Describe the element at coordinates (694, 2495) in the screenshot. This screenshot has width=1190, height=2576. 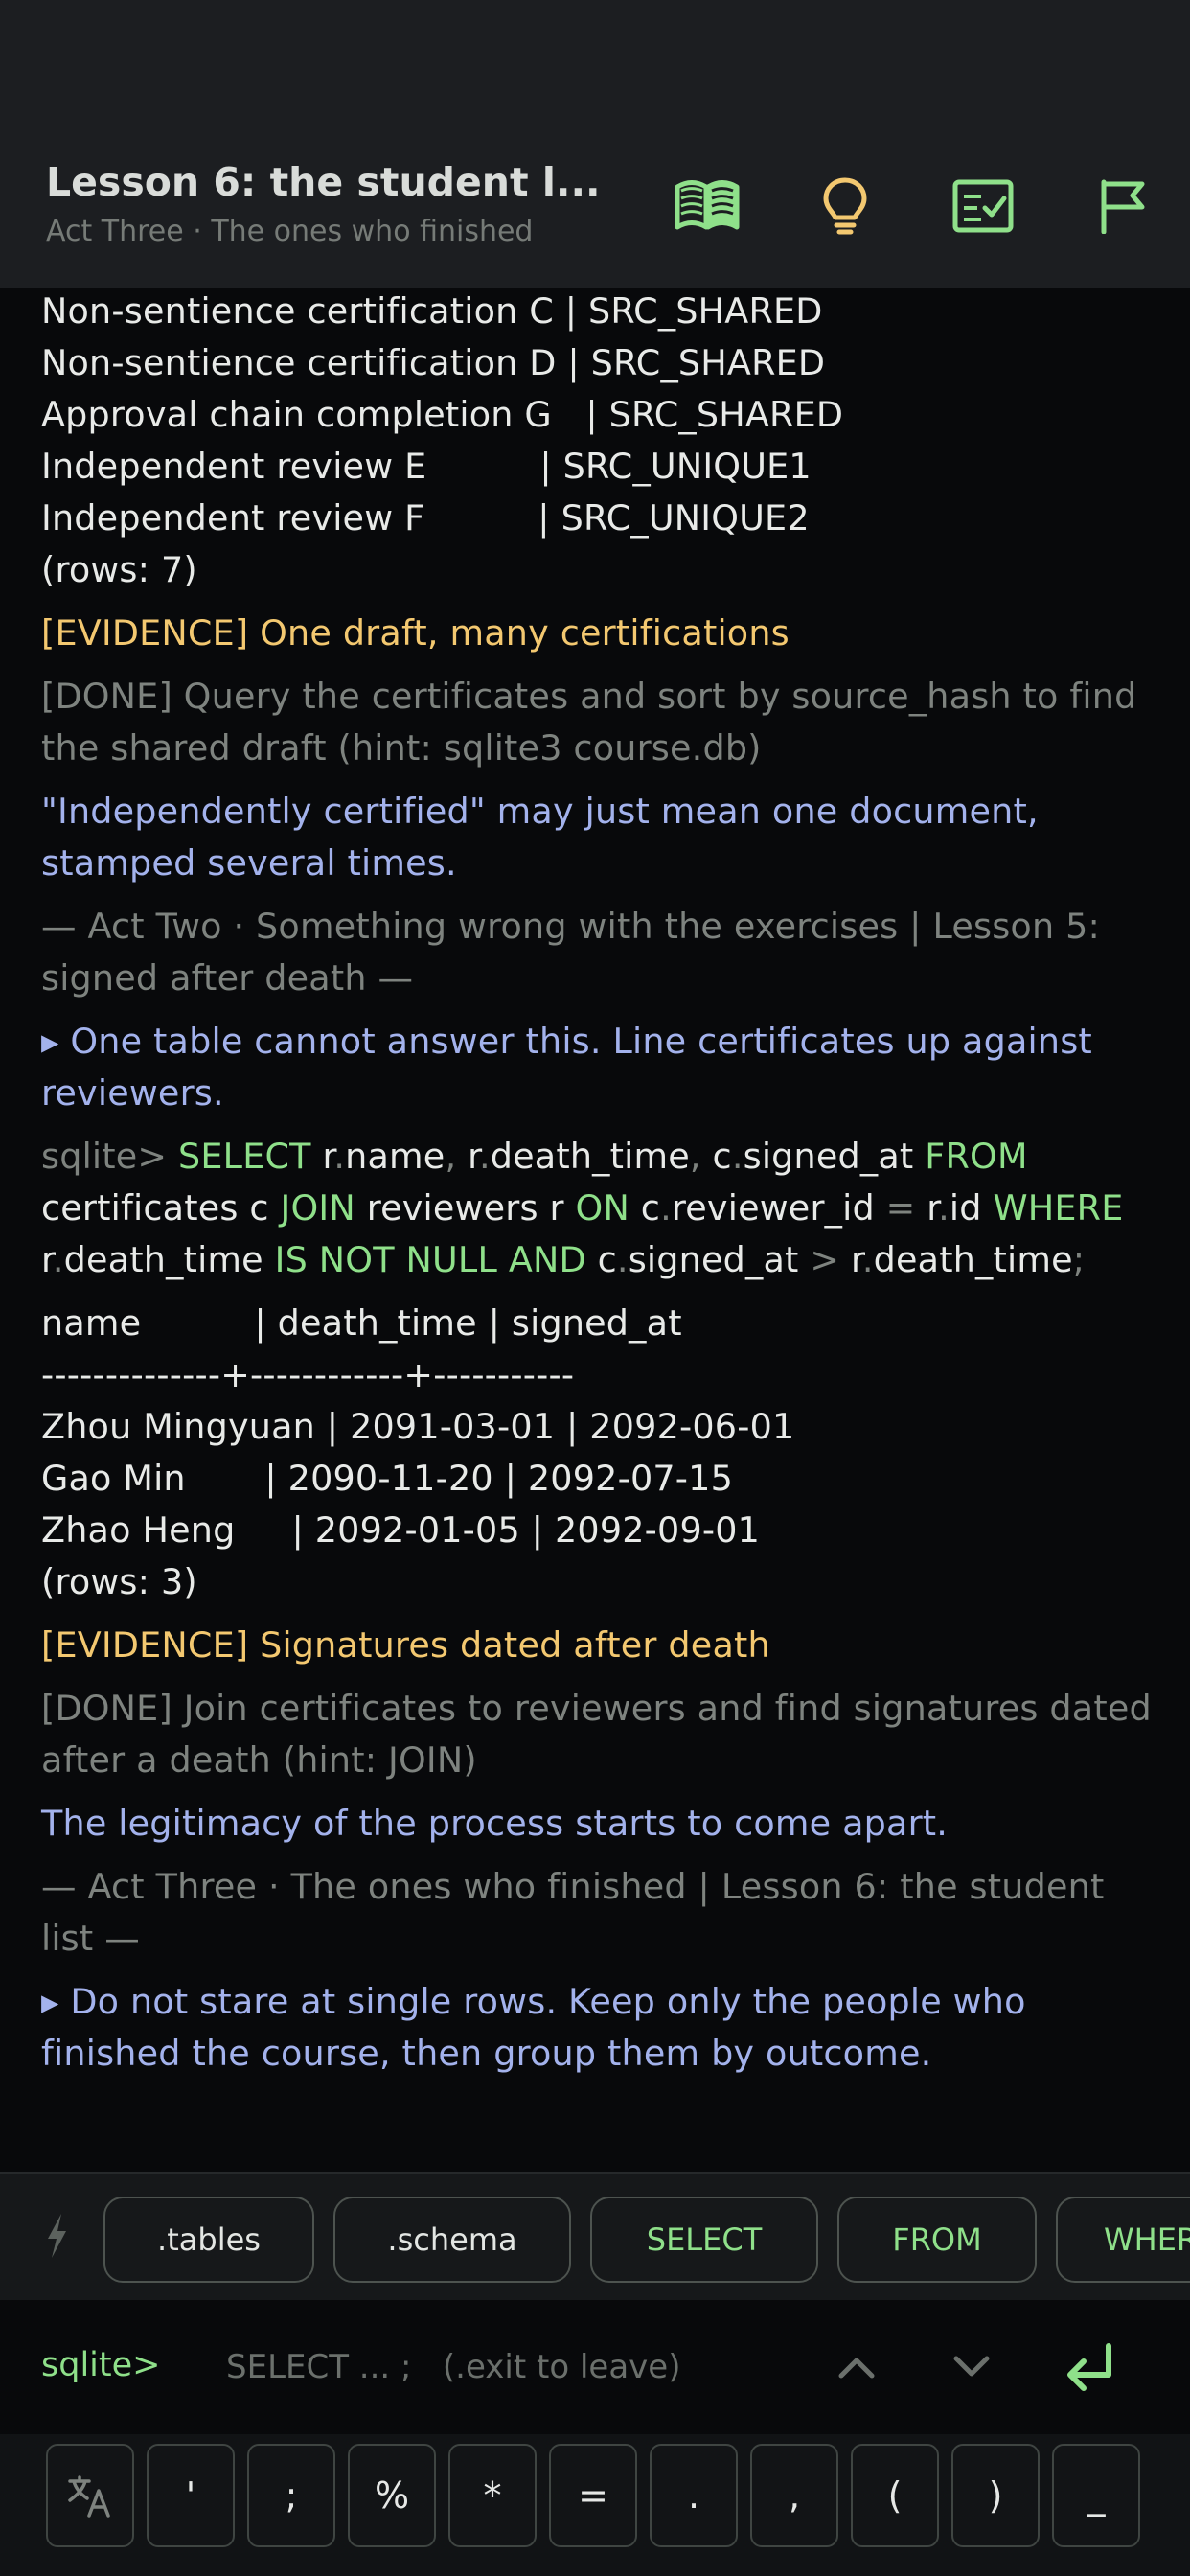
I see `key-period: .` at that location.